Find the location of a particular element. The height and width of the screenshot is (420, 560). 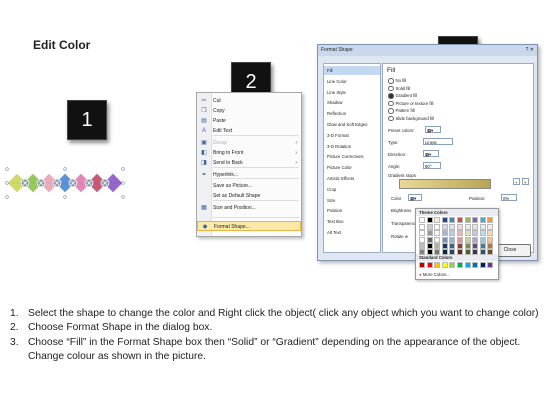

menu-item-cut: ✂ Cut is located at coordinates (249, 101).